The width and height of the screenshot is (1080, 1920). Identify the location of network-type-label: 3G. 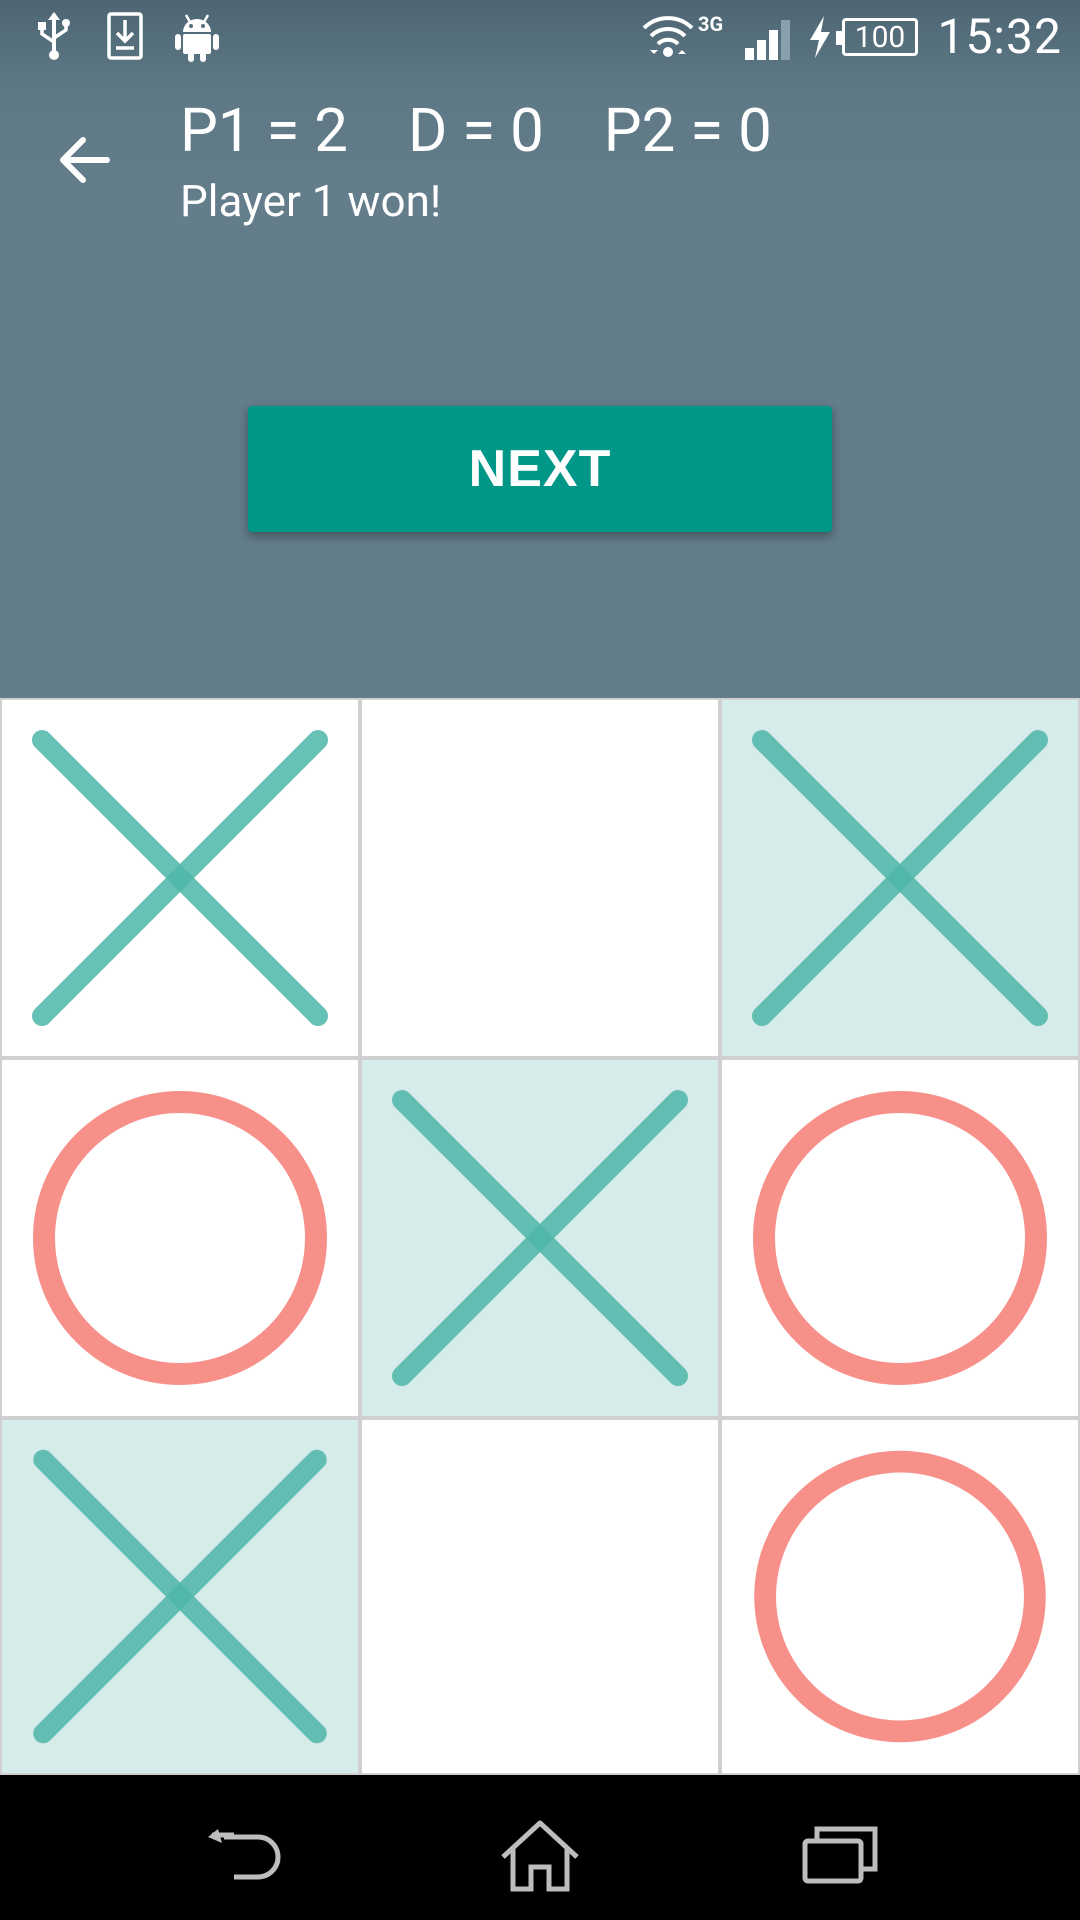
(711, 24).